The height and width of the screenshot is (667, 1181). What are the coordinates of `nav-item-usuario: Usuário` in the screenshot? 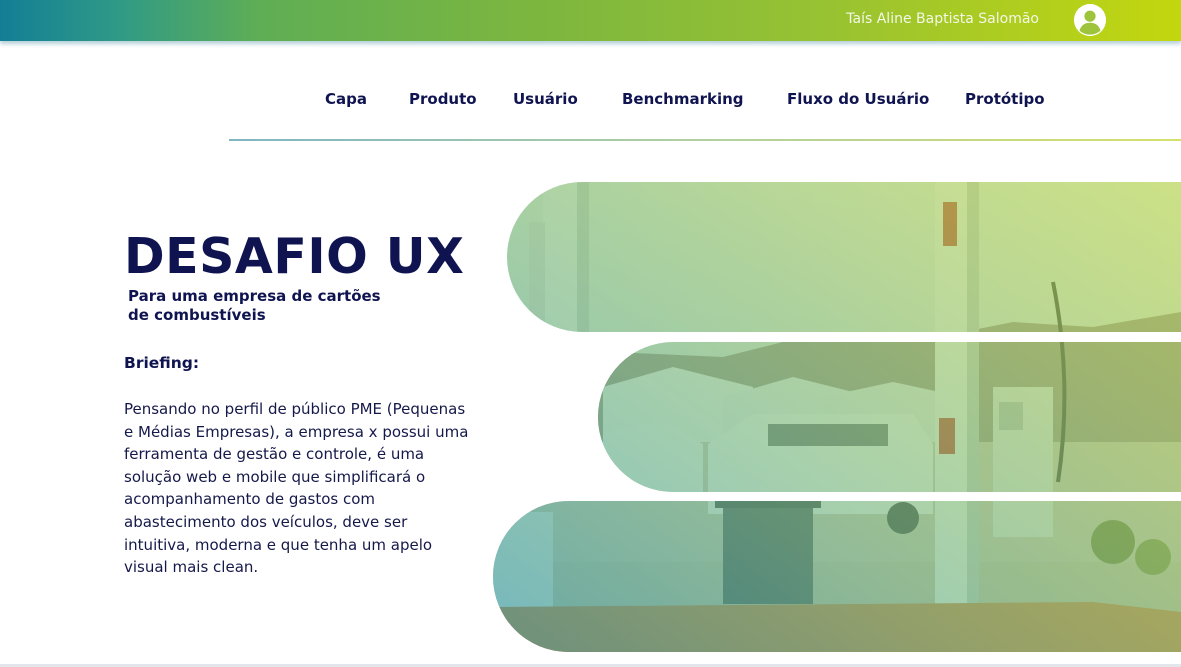 It's located at (545, 99).